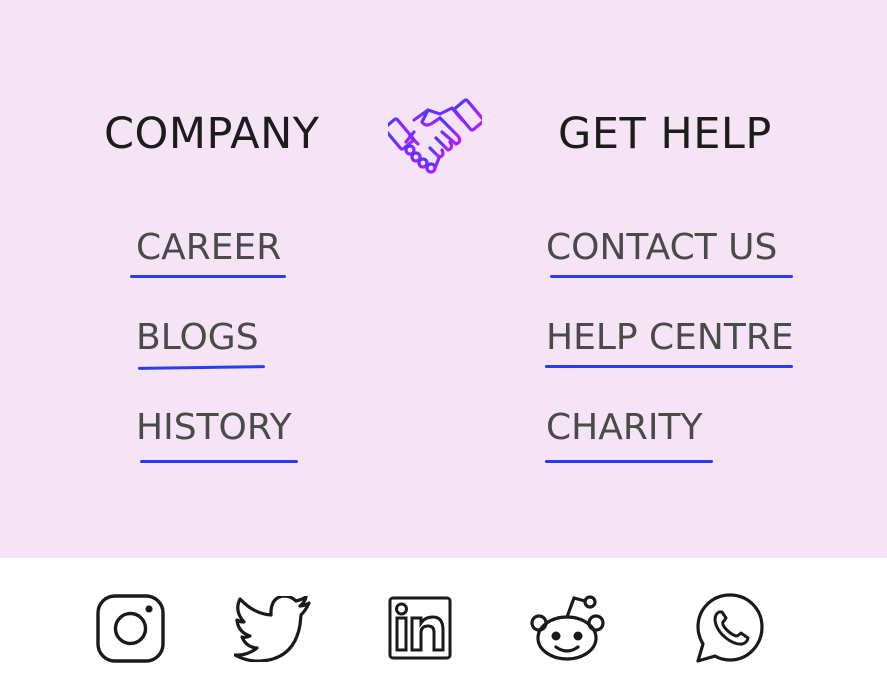  What do you see at coordinates (219, 461) in the screenshot?
I see `history-underline` at bounding box center [219, 461].